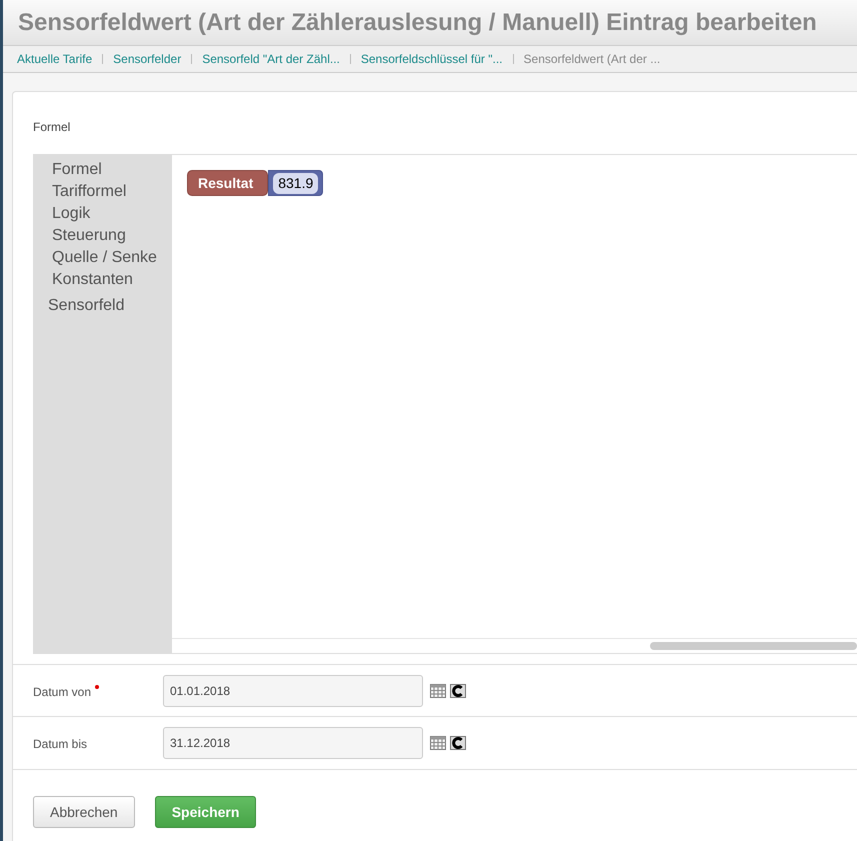 Image resolution: width=857 pixels, height=841 pixels. What do you see at coordinates (227, 183) in the screenshot?
I see `result-block: Resultat` at bounding box center [227, 183].